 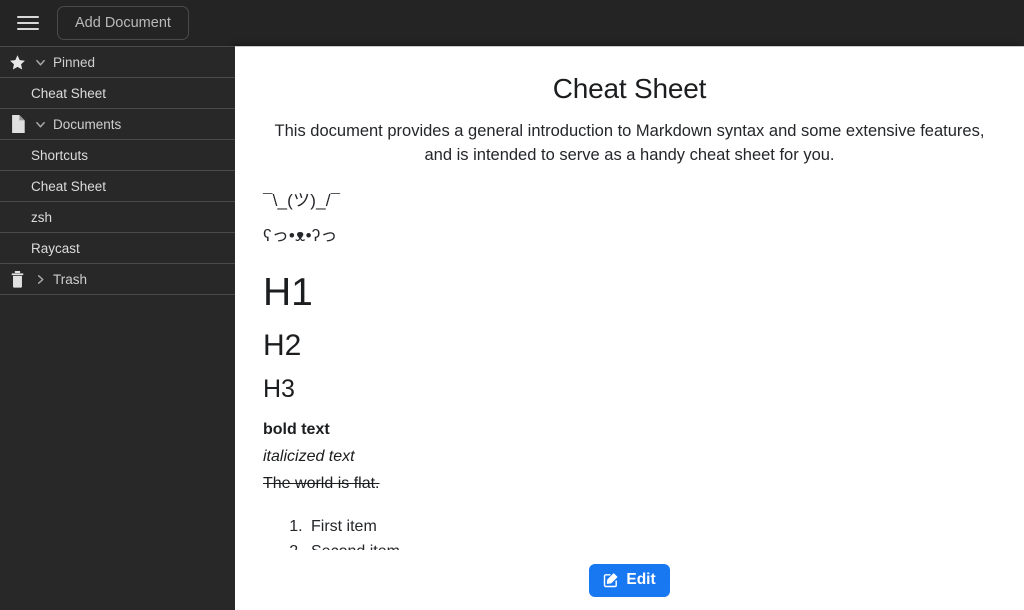 I want to click on star-icon, so click(x=17, y=62).